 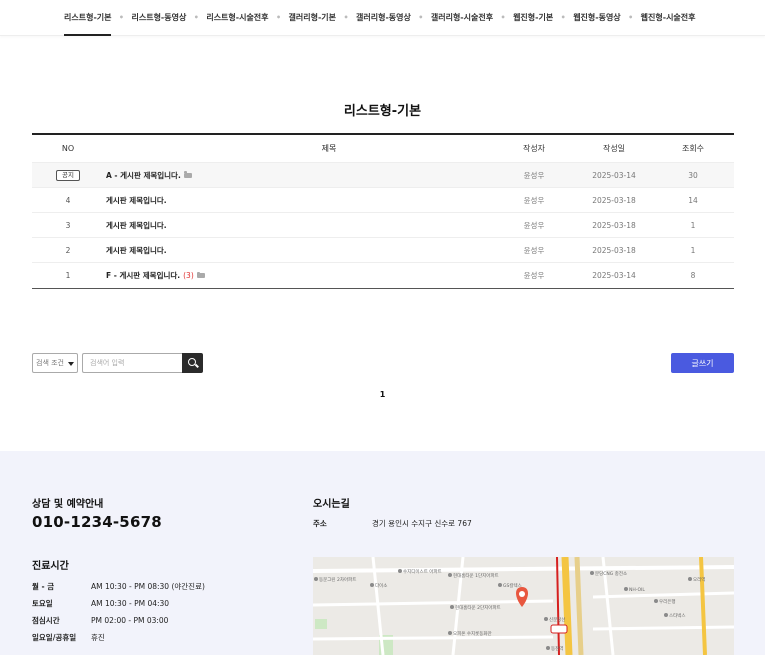 I want to click on map-label: 동천역, so click(x=557, y=648).